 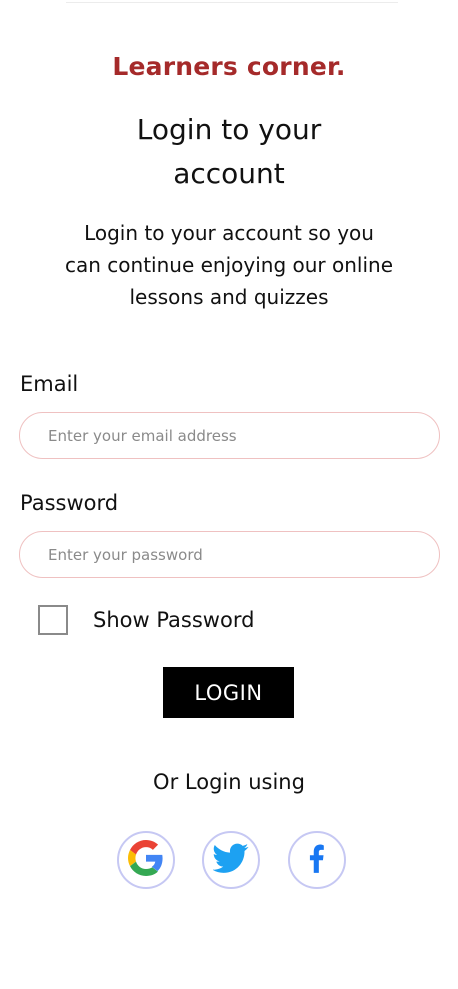 I want to click on google-icon, so click(x=146, y=860).